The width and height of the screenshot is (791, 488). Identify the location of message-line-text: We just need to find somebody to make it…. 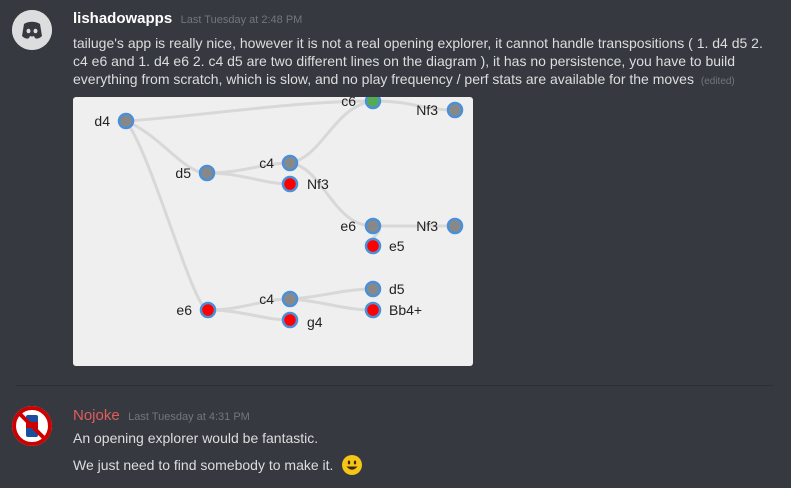
(203, 465).